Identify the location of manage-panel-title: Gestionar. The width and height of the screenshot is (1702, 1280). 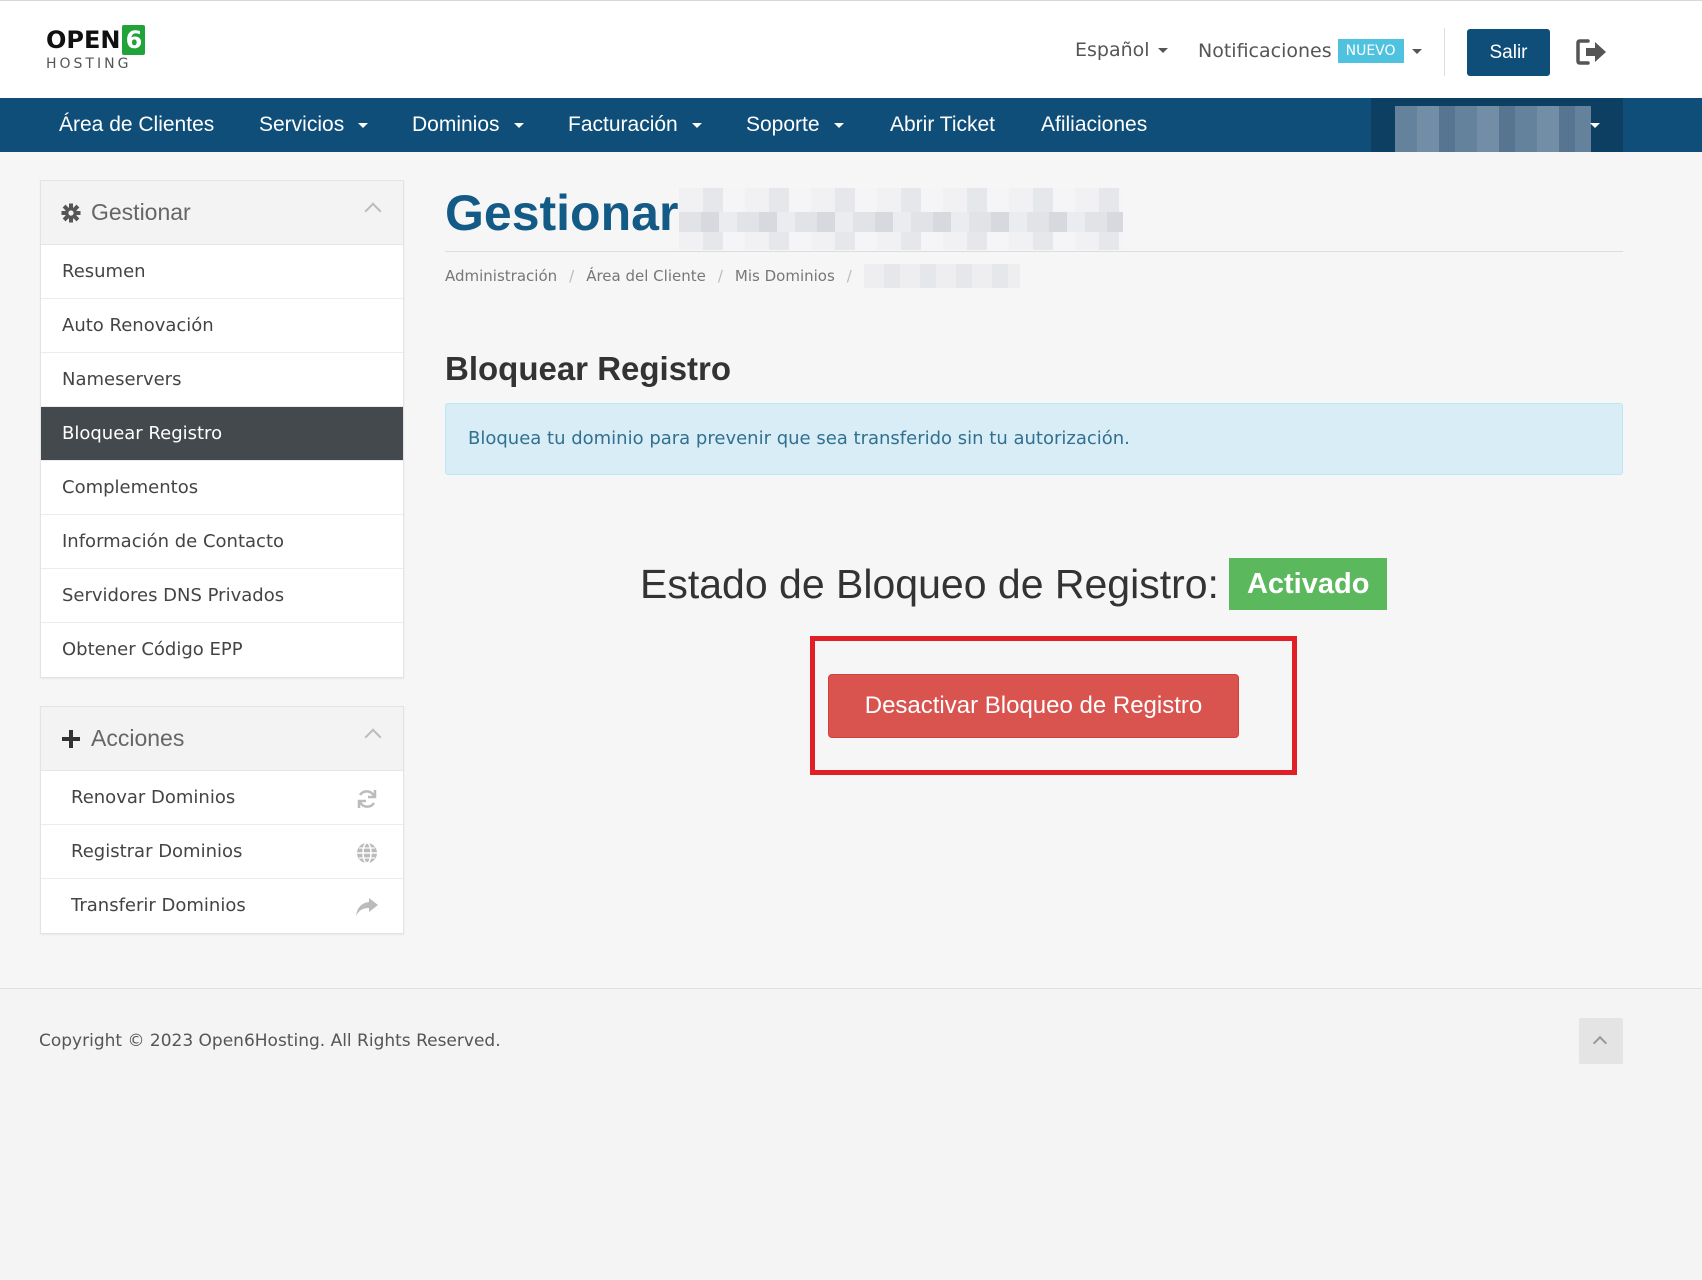
(141, 212).